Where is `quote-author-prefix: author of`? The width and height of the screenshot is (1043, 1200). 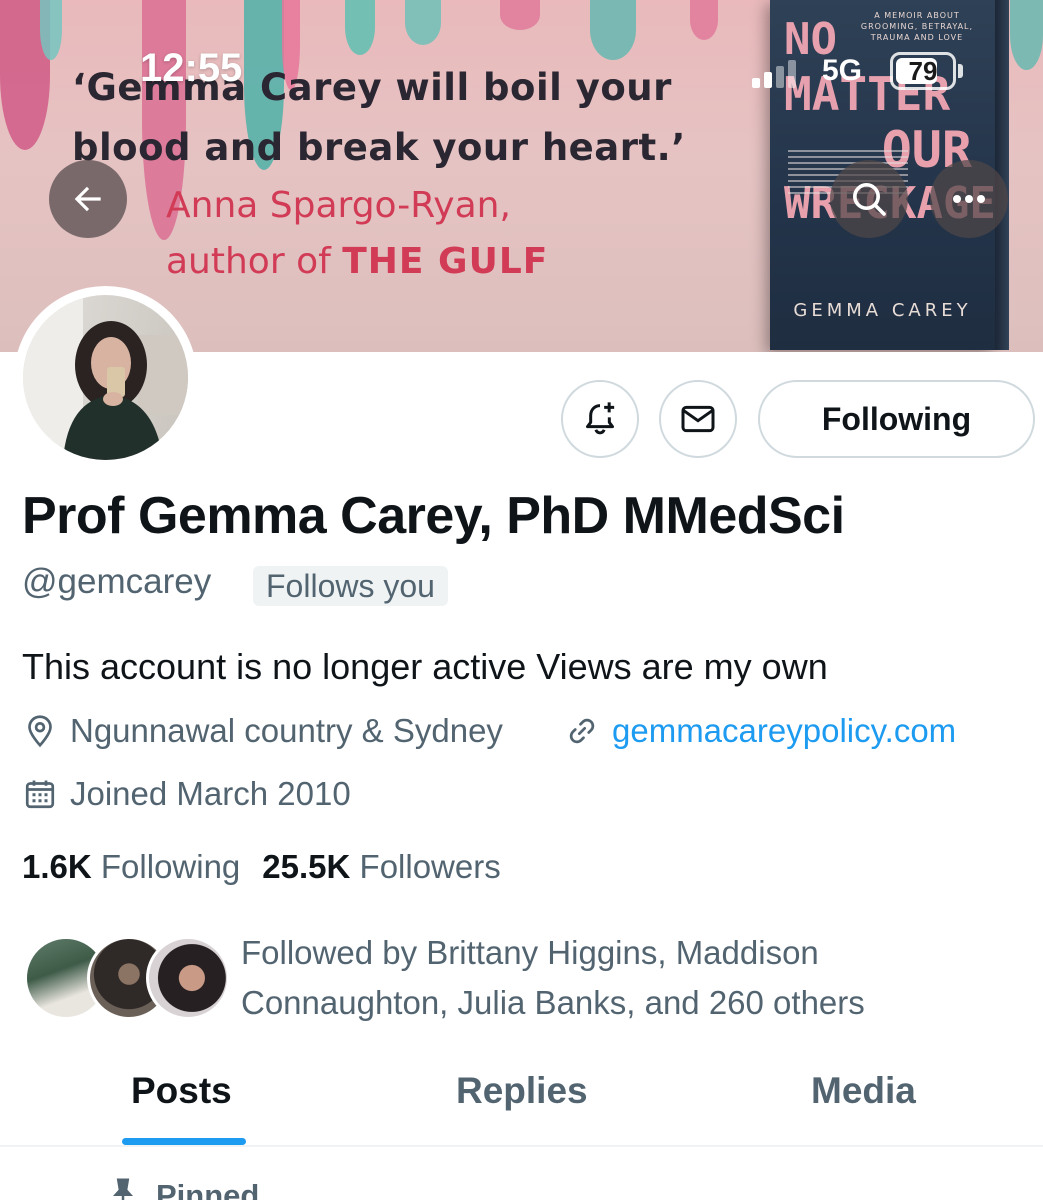 quote-author-prefix: author of is located at coordinates (254, 261).